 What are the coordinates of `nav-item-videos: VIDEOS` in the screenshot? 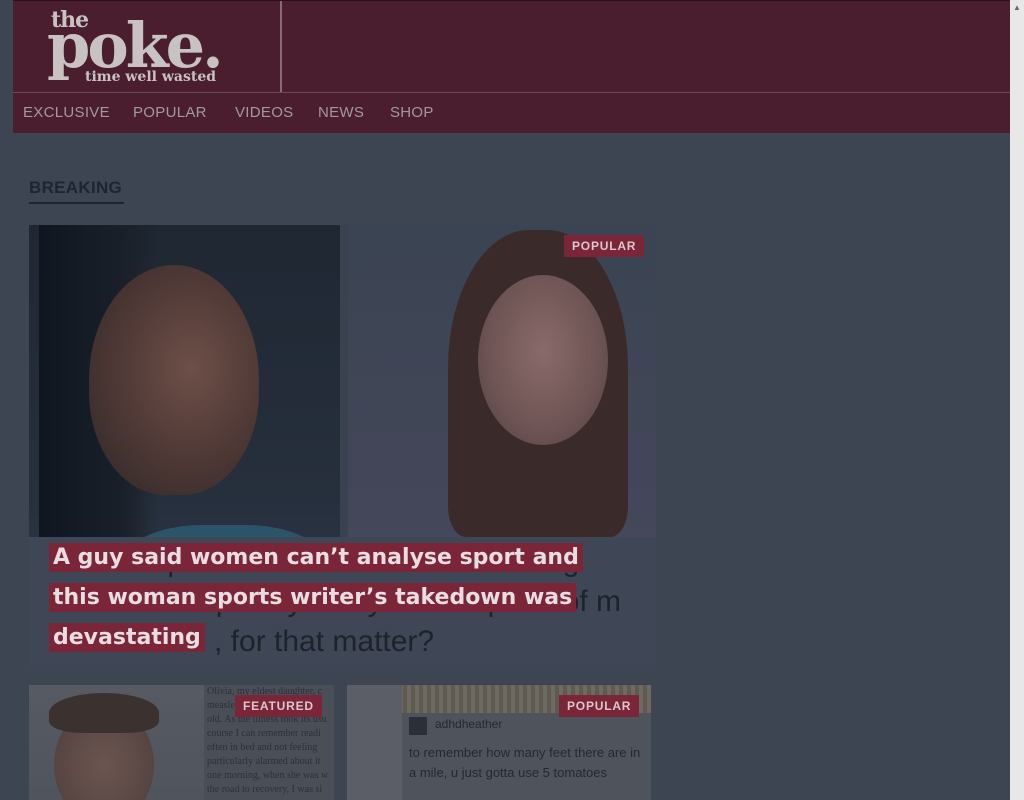 It's located at (264, 112).